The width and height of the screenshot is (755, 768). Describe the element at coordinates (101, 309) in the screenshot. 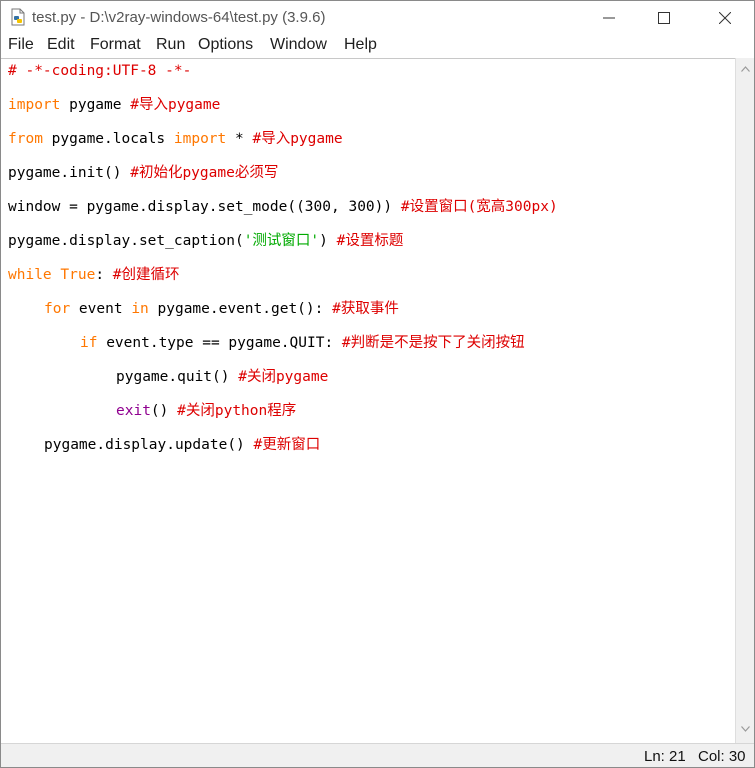

I see `code-text: event` at that location.